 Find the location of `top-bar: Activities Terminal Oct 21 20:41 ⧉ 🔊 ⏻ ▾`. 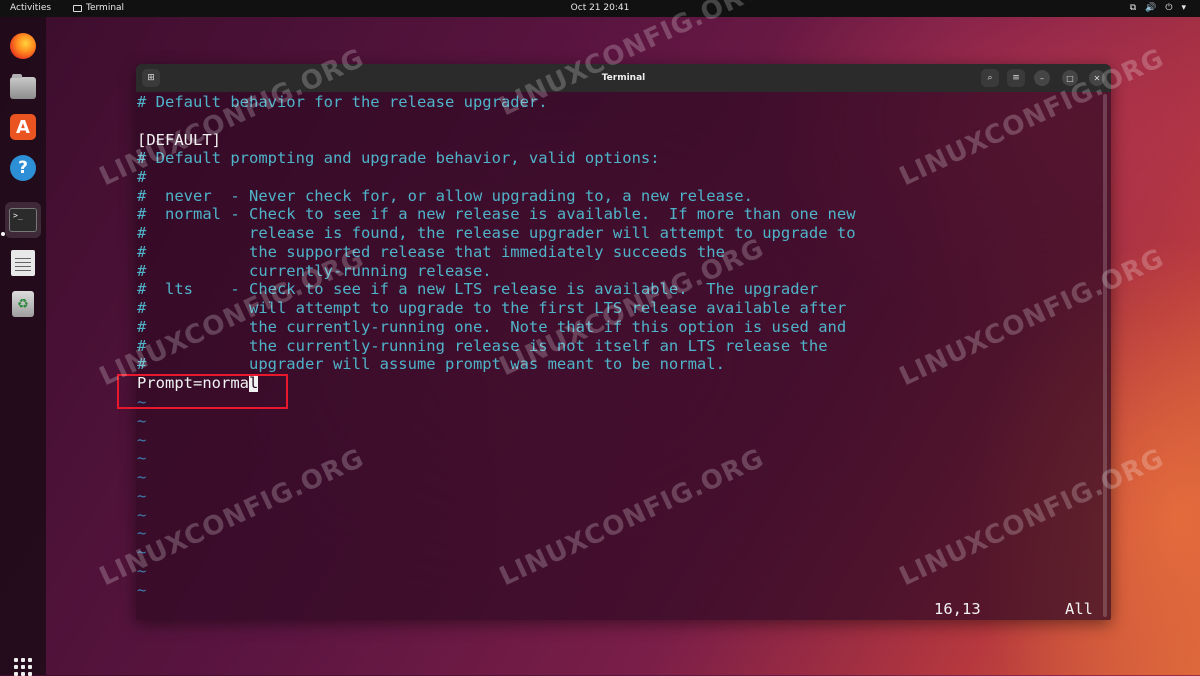

top-bar: Activities Terminal Oct 21 20:41 ⧉ 🔊 ⏻ ▾ is located at coordinates (600, 8).